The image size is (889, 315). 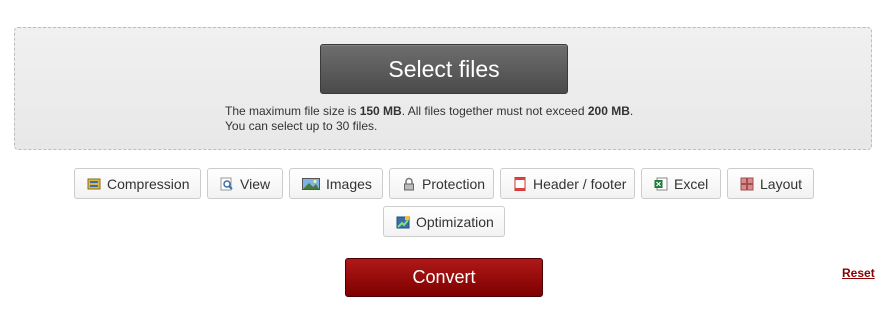 I want to click on option-label: Excel, so click(x=691, y=183).